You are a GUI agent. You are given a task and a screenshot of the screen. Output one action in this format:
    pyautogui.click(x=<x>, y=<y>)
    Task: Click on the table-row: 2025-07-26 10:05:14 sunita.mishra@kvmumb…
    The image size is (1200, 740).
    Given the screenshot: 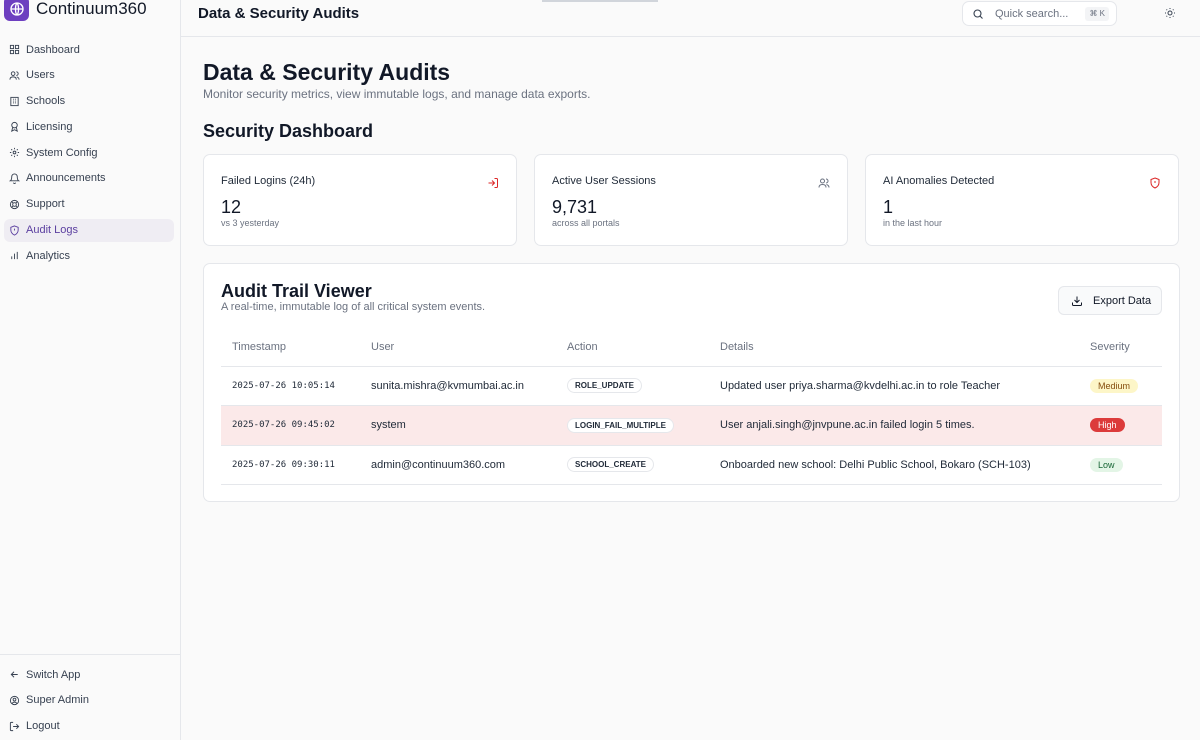 What is the action you would take?
    pyautogui.click(x=691, y=386)
    